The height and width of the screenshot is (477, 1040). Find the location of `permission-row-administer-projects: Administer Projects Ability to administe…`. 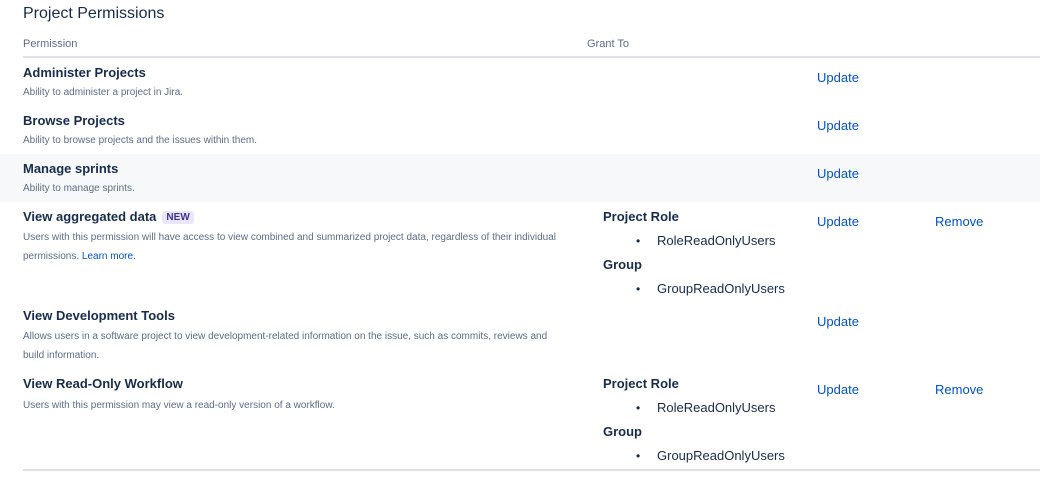

permission-row-administer-projects: Administer Projects Ability to administe… is located at coordinates (520, 82).